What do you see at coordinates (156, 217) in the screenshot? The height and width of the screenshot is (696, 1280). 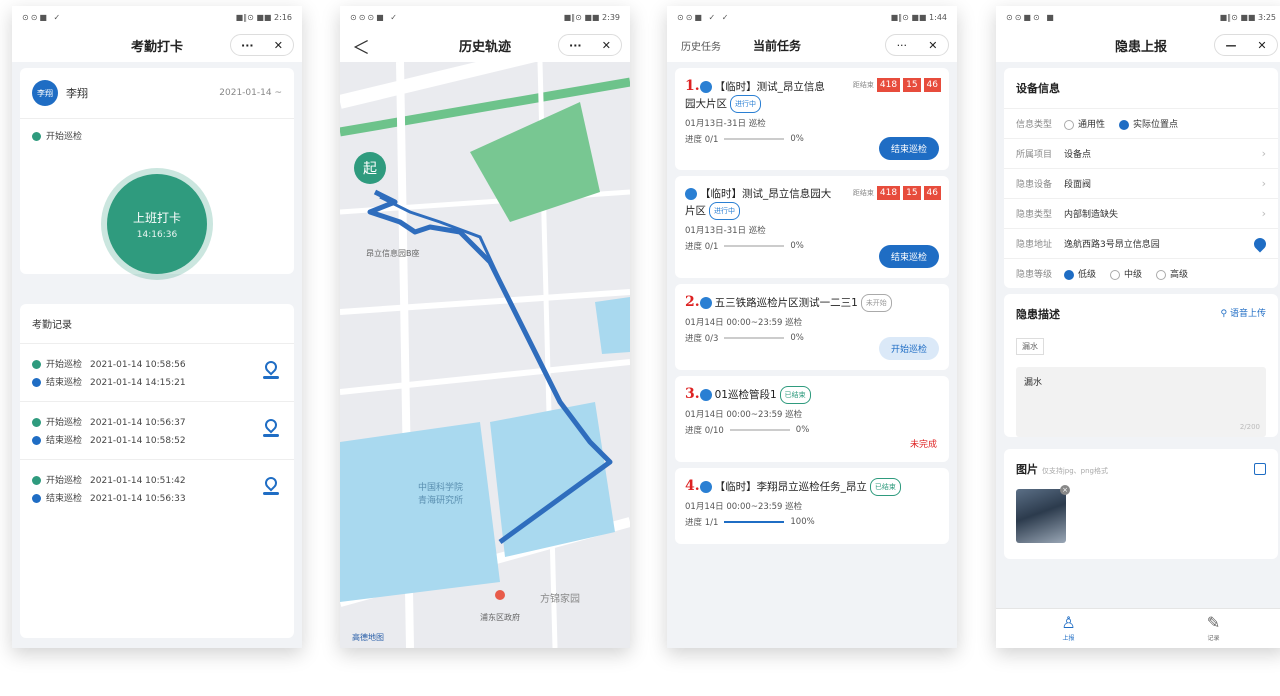 I see `punch-label: 上班打卡` at bounding box center [156, 217].